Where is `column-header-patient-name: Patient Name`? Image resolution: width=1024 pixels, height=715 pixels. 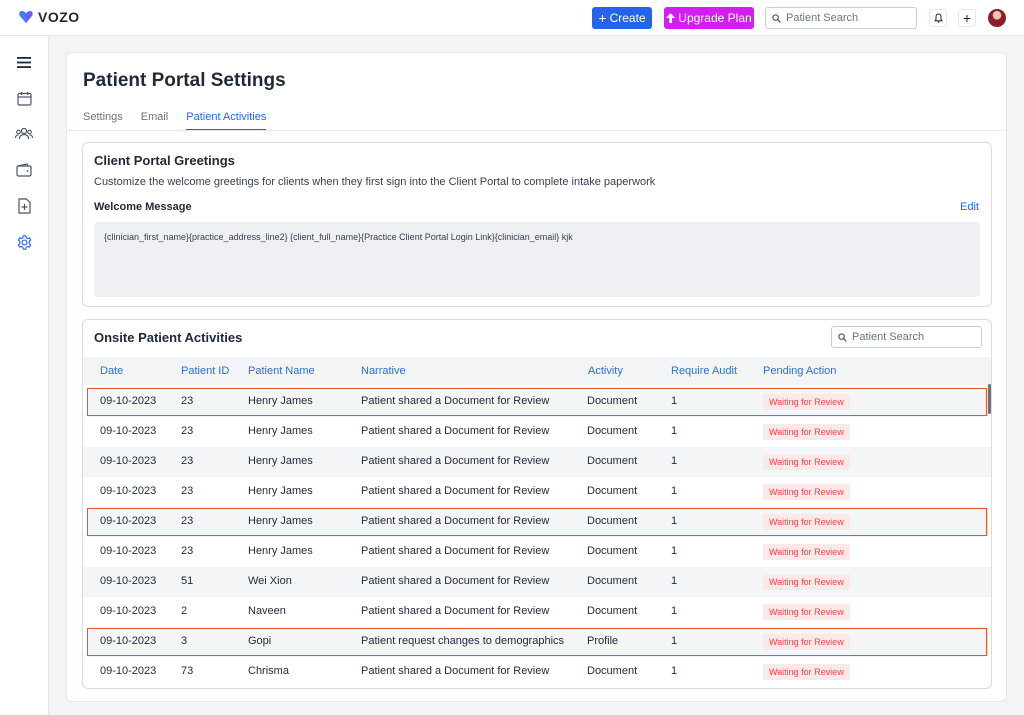
column-header-patient-name: Patient Name is located at coordinates (281, 371).